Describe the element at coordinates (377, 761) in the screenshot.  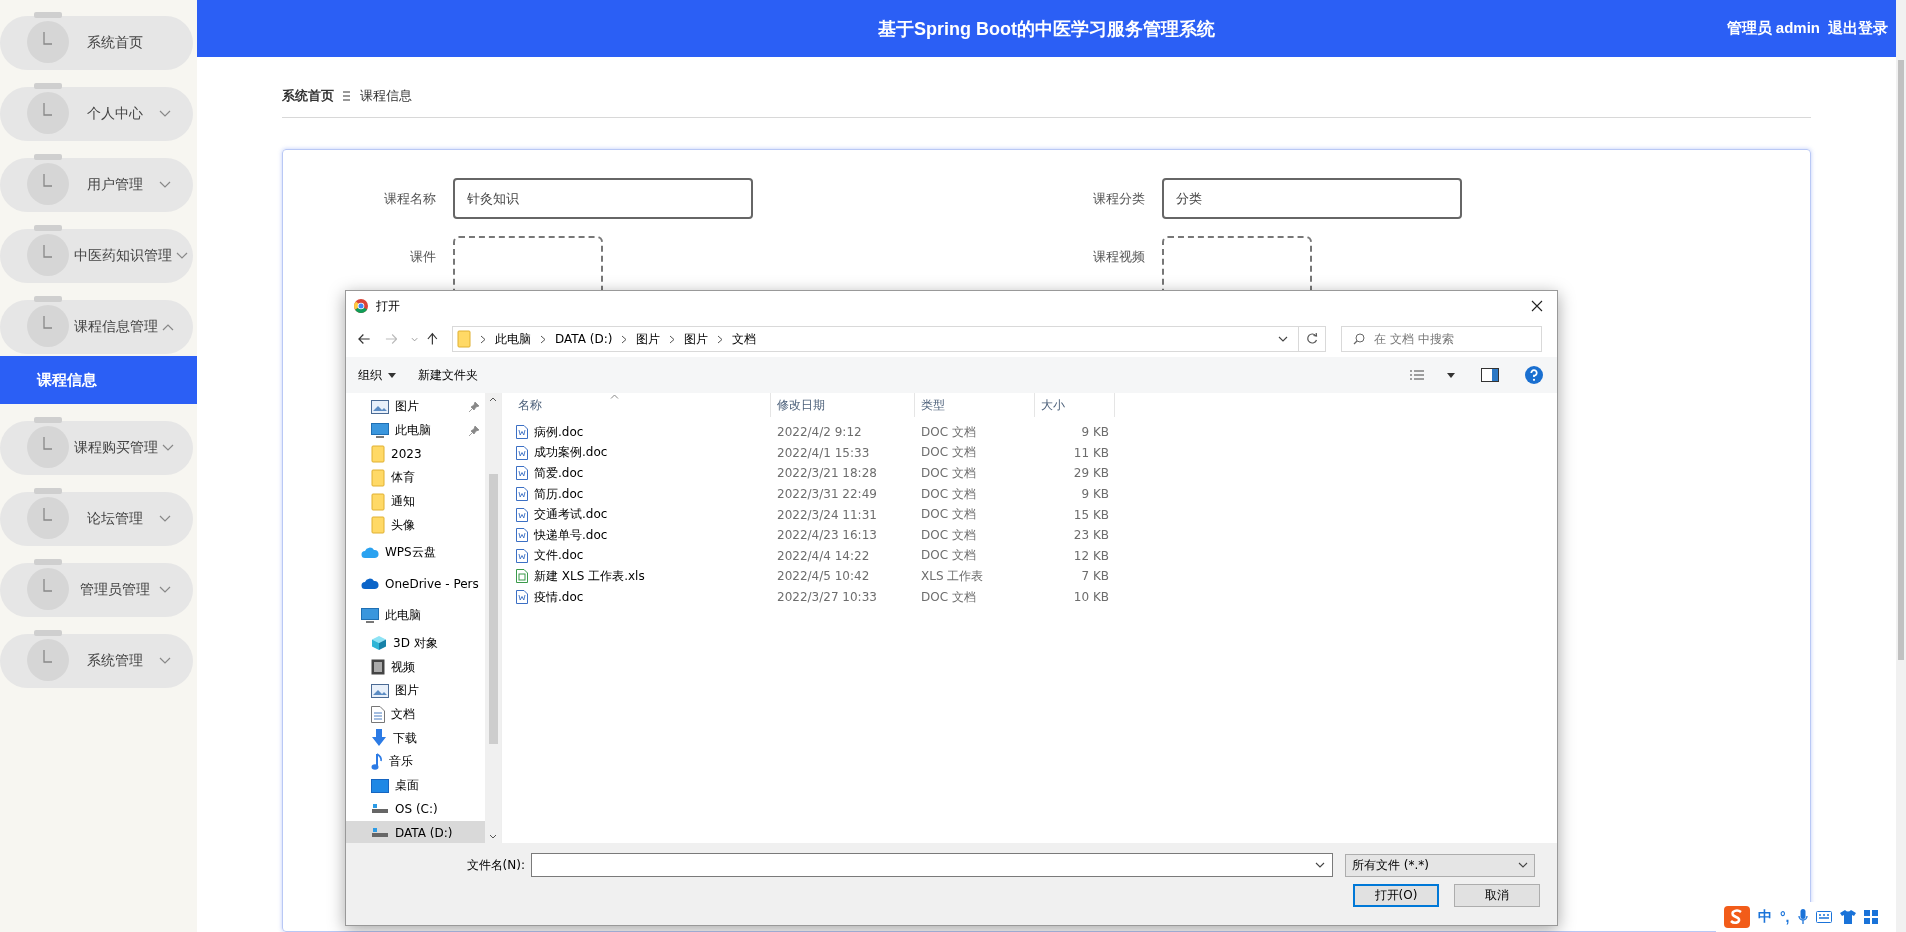
I see `music-note-icon` at that location.